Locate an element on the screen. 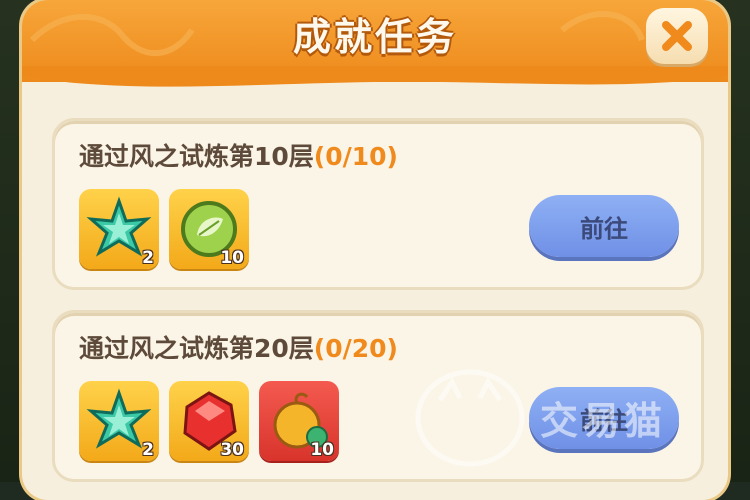  reward-item: 30 is located at coordinates (209, 421).